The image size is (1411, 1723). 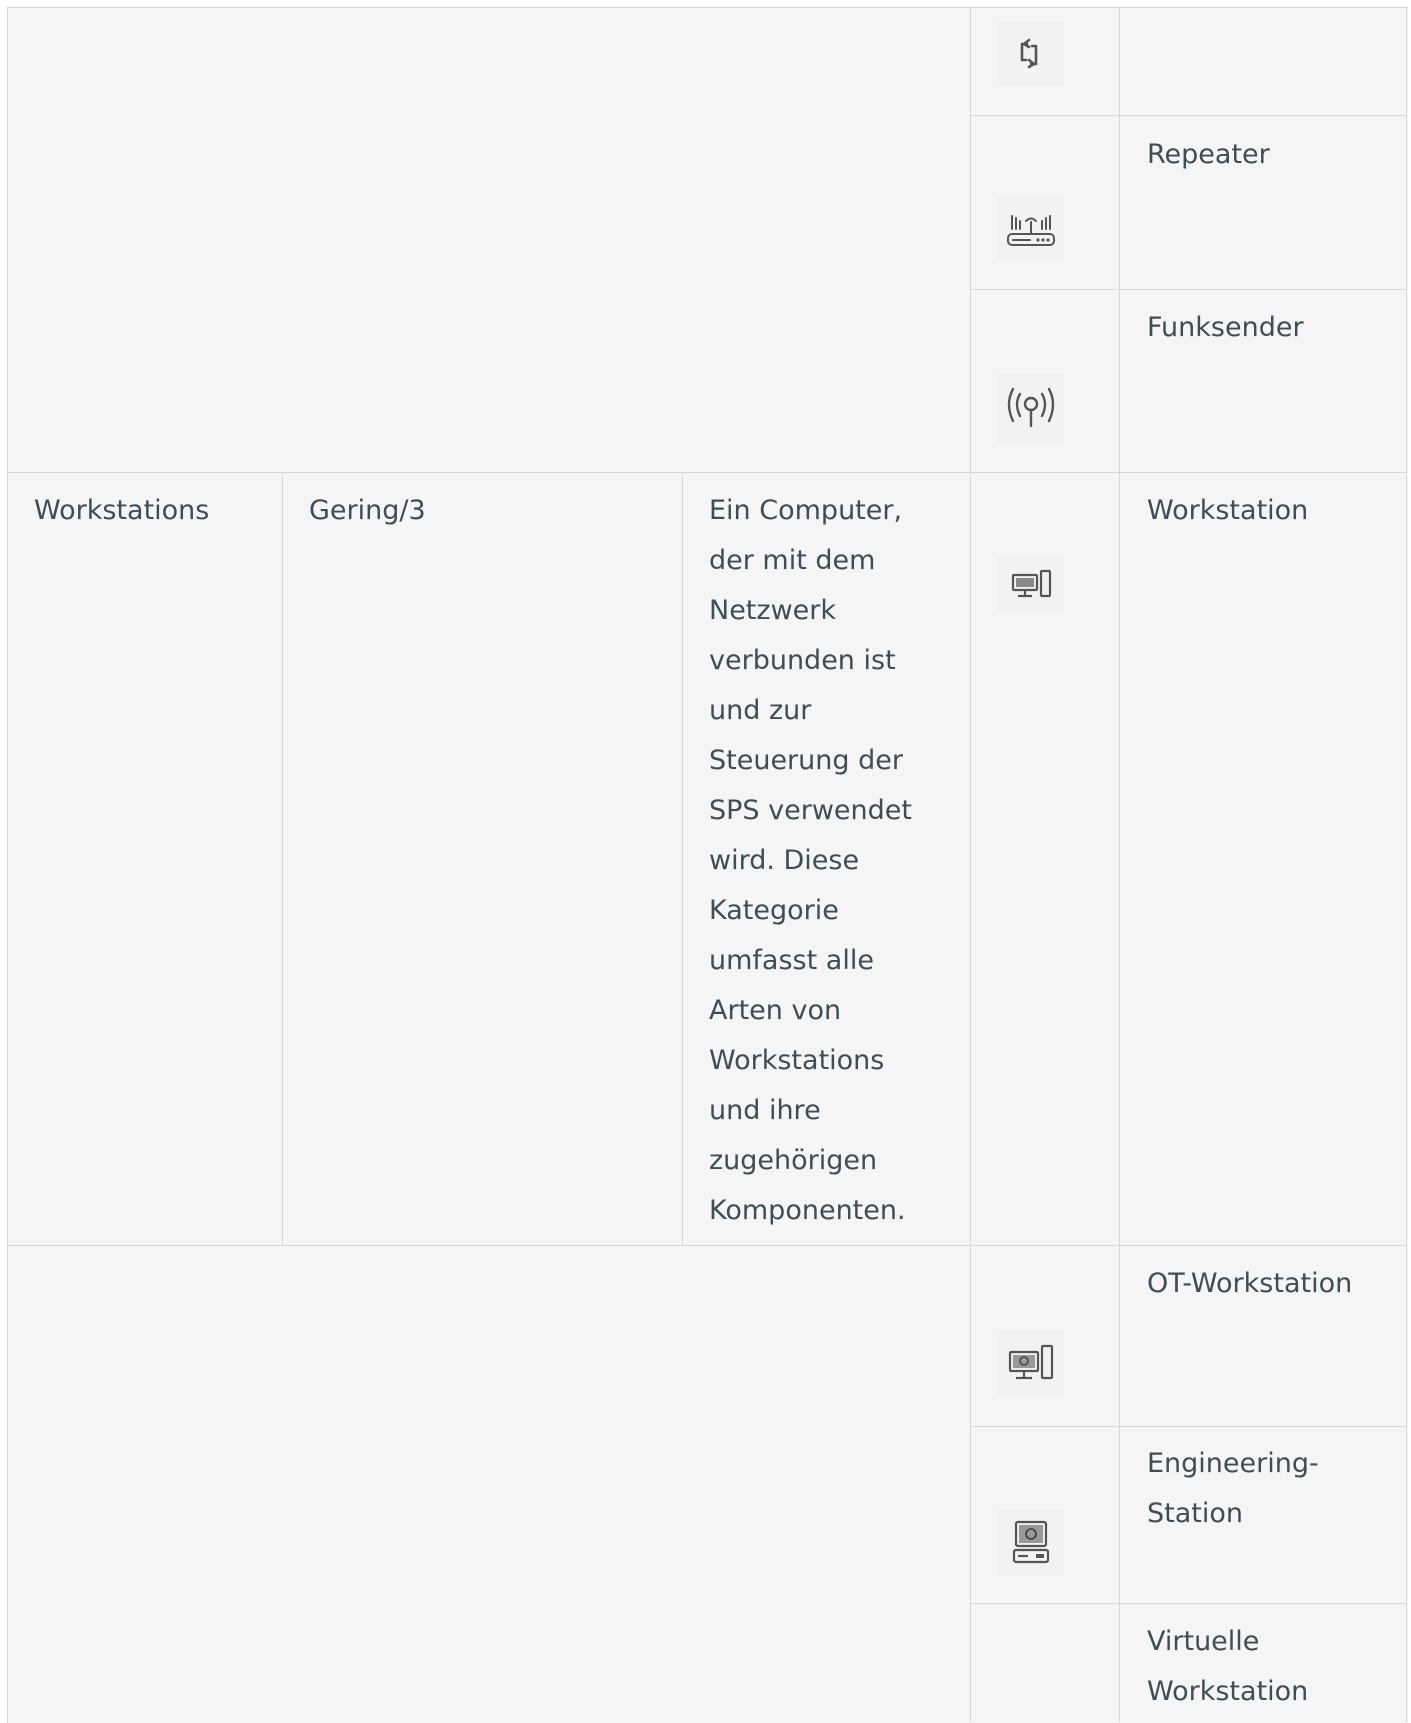 I want to click on description-line: und zur, so click(x=760, y=710).